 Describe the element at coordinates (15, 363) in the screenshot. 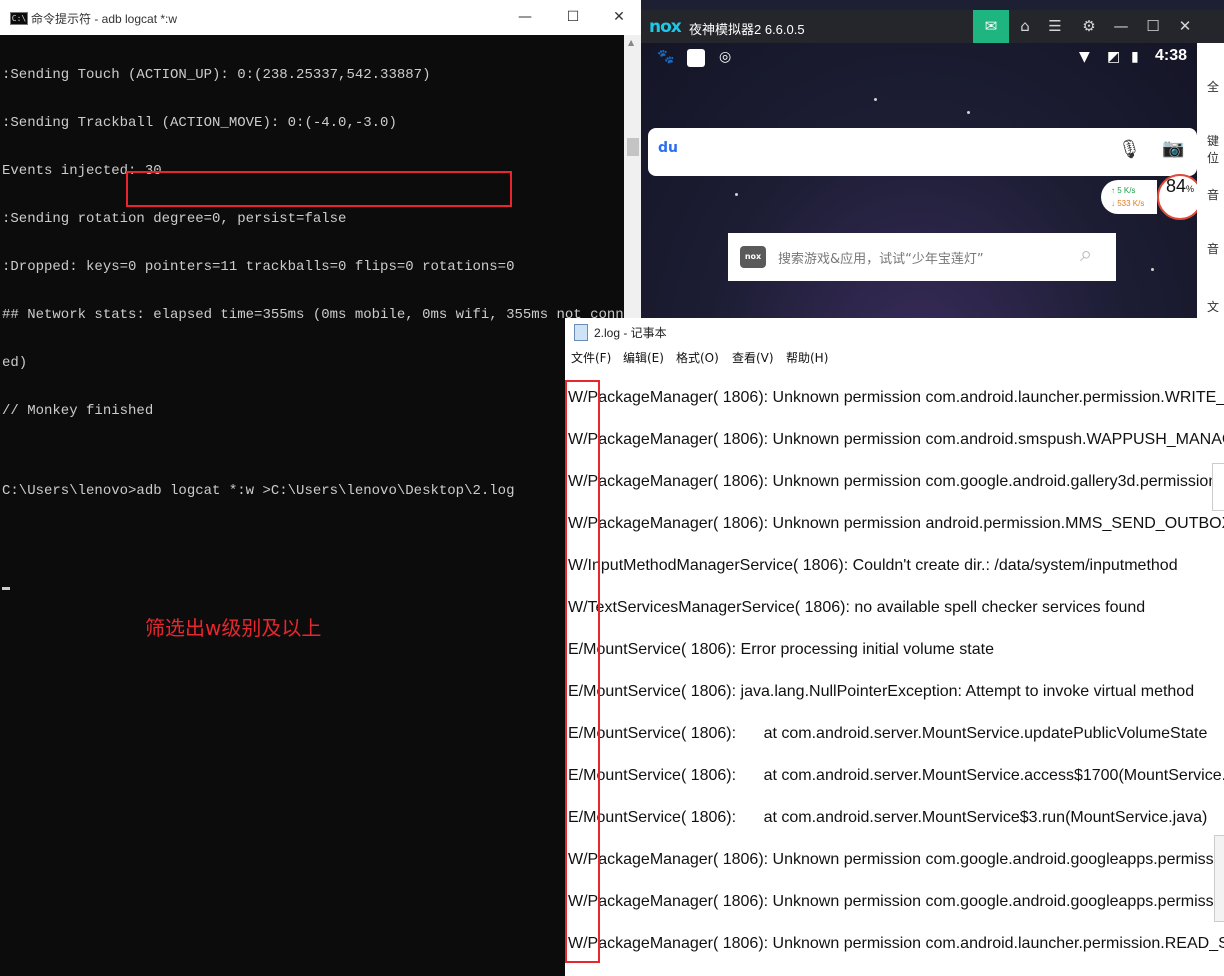

I see `cmd-line: ed)` at that location.